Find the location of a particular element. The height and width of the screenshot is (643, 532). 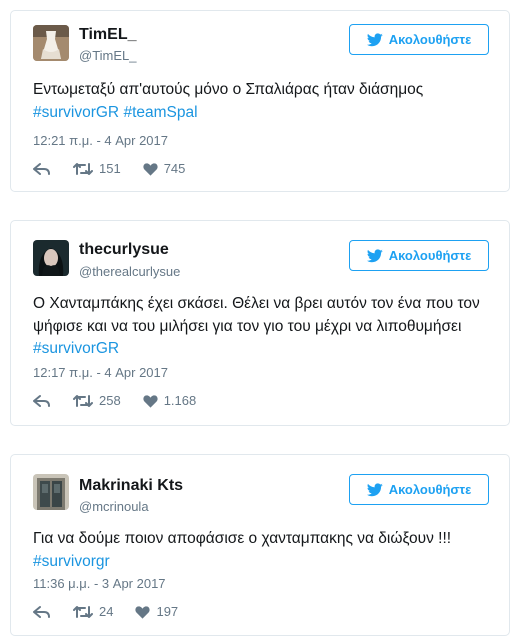

user-handle: @TimEL_ is located at coordinates (108, 55).